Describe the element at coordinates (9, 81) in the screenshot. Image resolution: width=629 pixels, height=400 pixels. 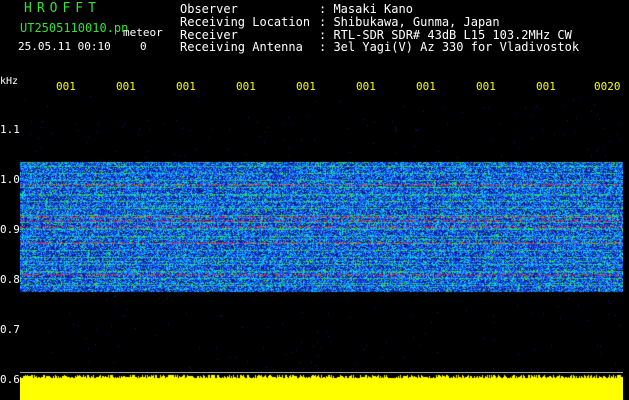
I see `frequency-unit-label: kHz` at that location.